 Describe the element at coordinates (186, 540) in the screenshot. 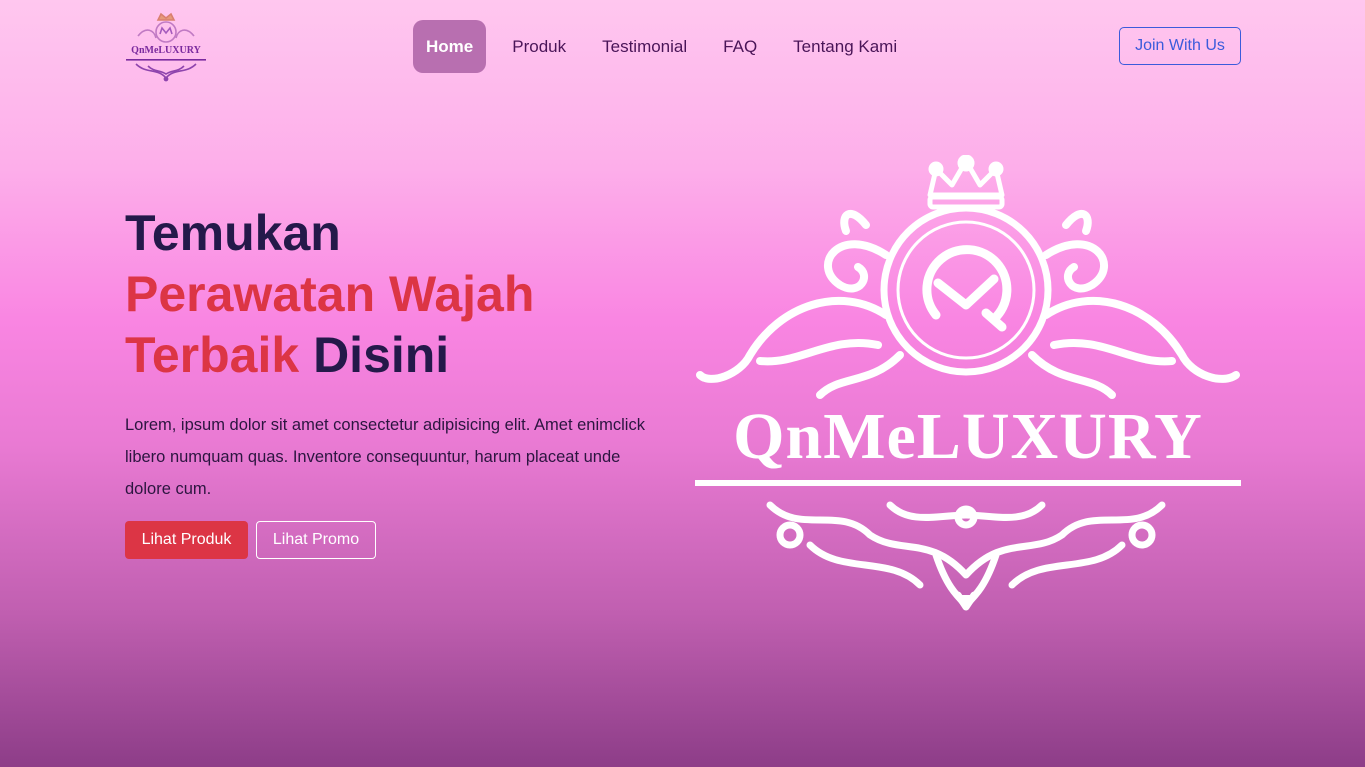

I see `lihat-produk-button: Lihat Produk` at that location.